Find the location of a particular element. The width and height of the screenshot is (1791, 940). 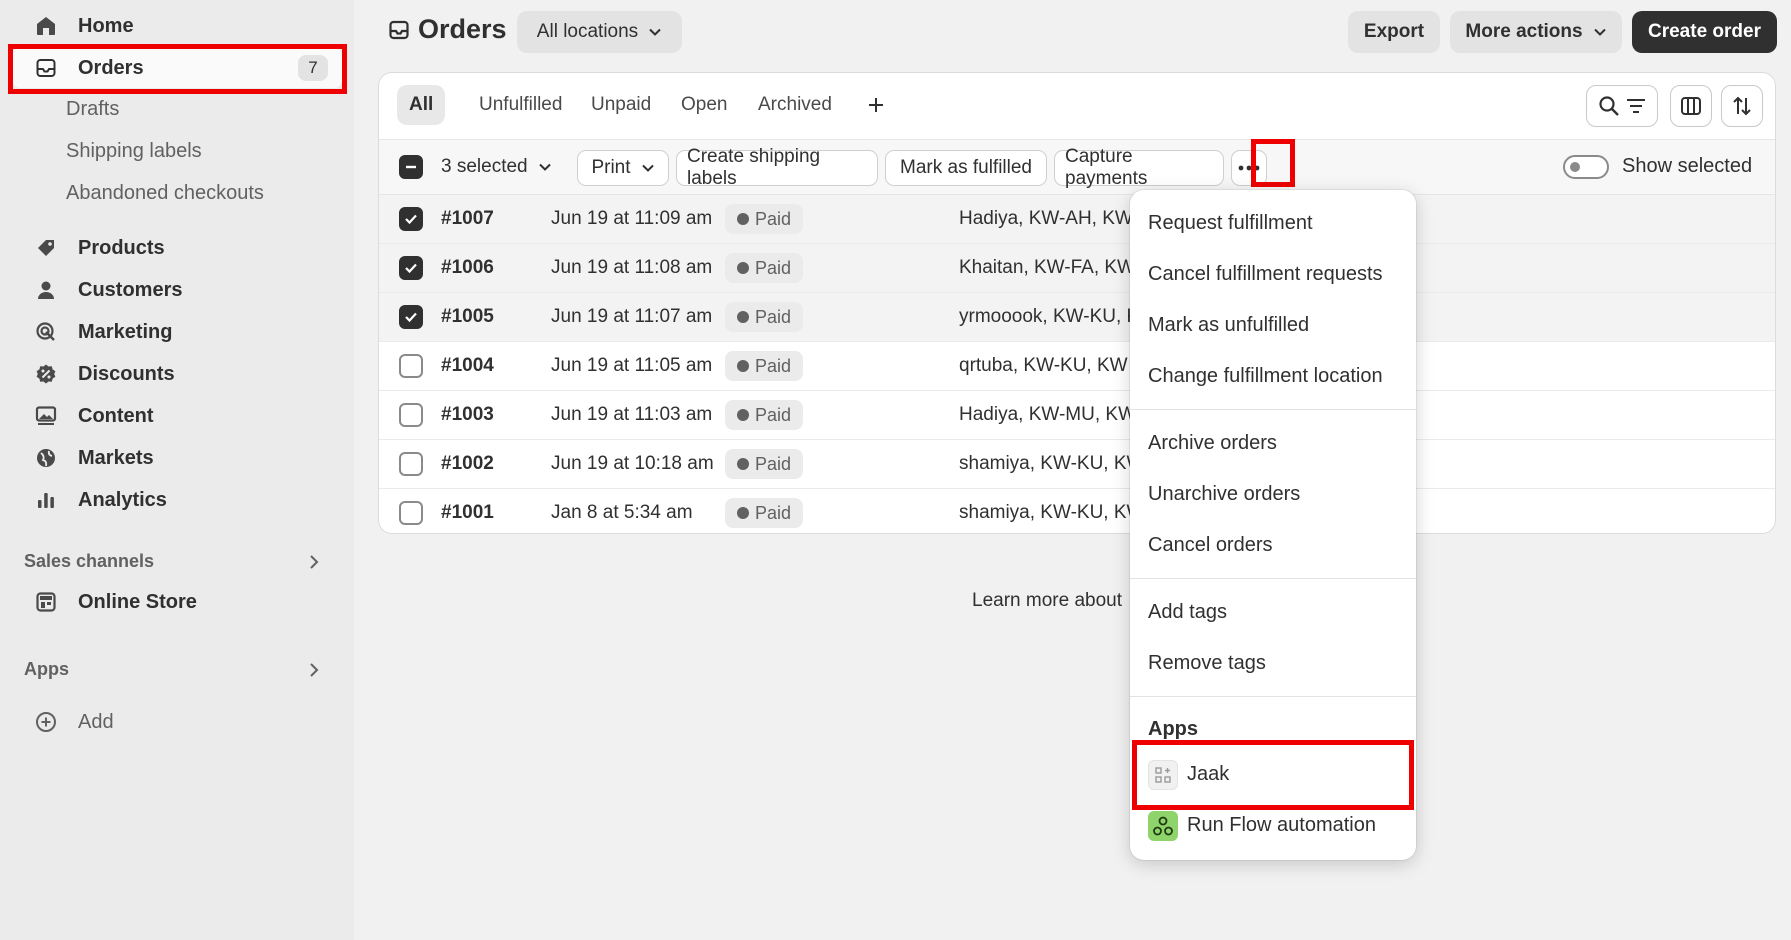

tab-all: All is located at coordinates (421, 105).